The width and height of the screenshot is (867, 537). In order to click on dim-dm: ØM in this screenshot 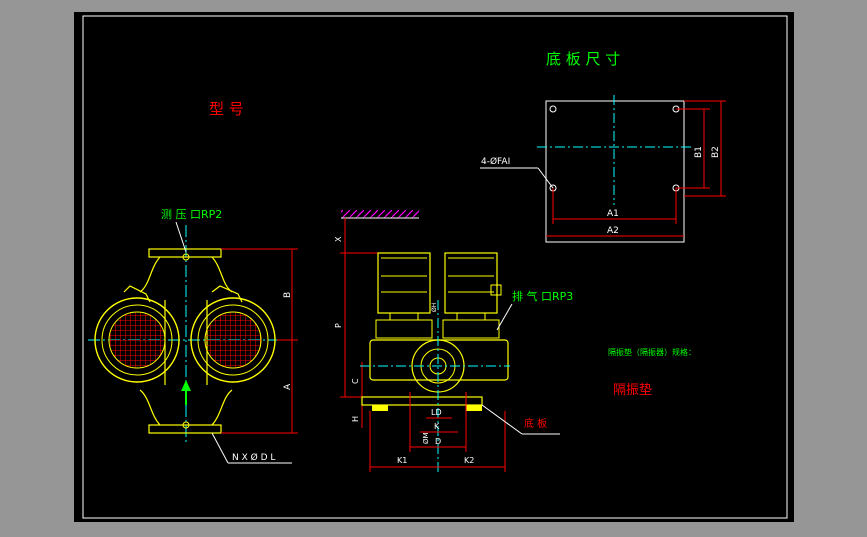, I will do `click(426, 438)`.